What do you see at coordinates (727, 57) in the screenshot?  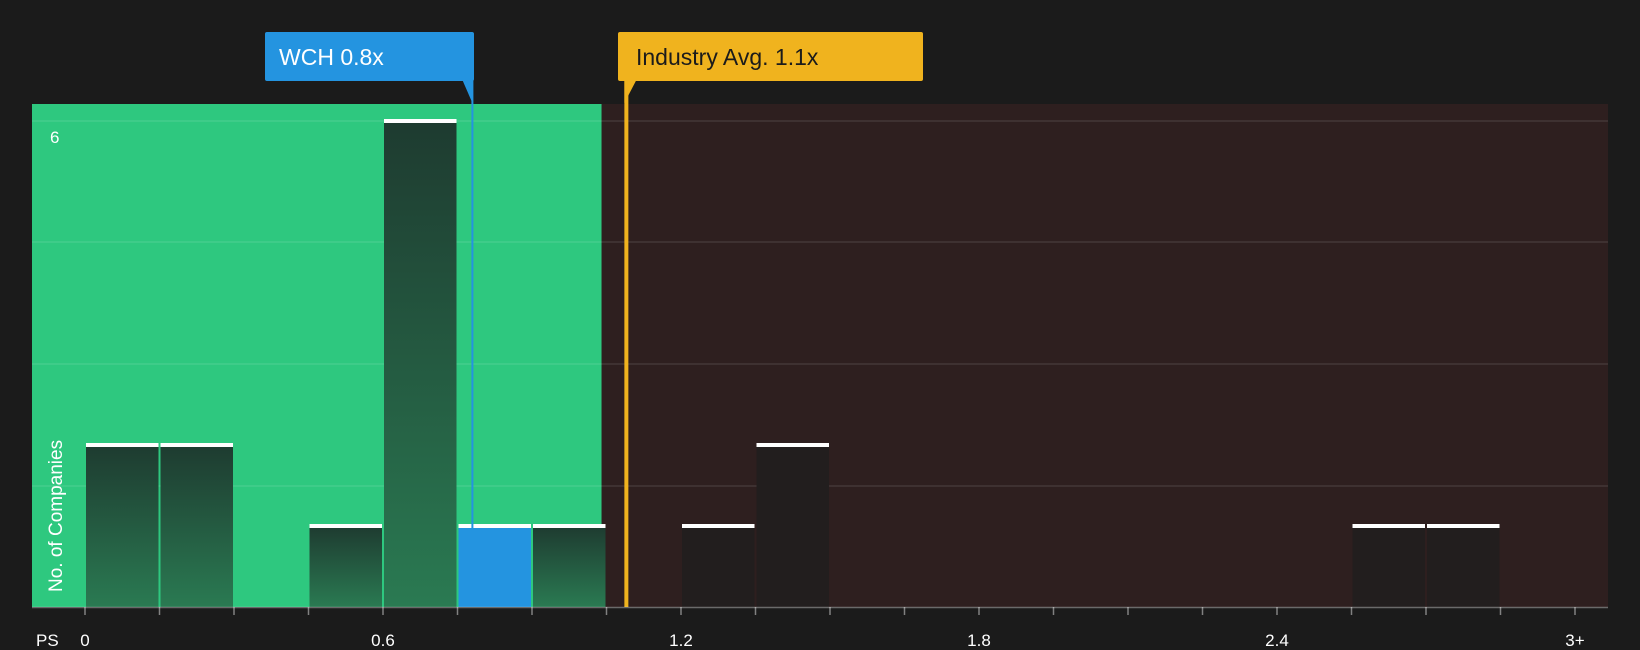 I see `industry-callout-label: Industry Avg. 1.1x` at bounding box center [727, 57].